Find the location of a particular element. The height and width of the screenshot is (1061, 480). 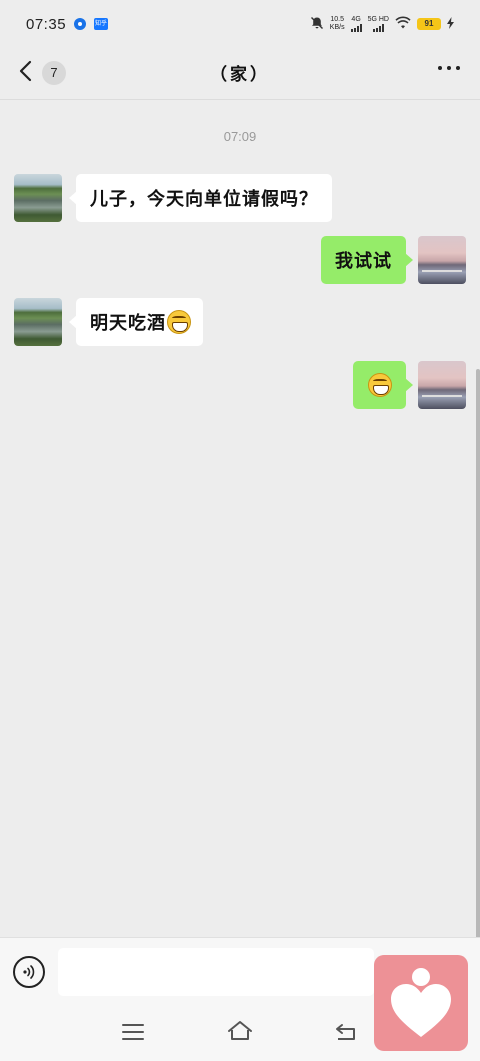

system-back-button is located at coordinates (347, 1035).